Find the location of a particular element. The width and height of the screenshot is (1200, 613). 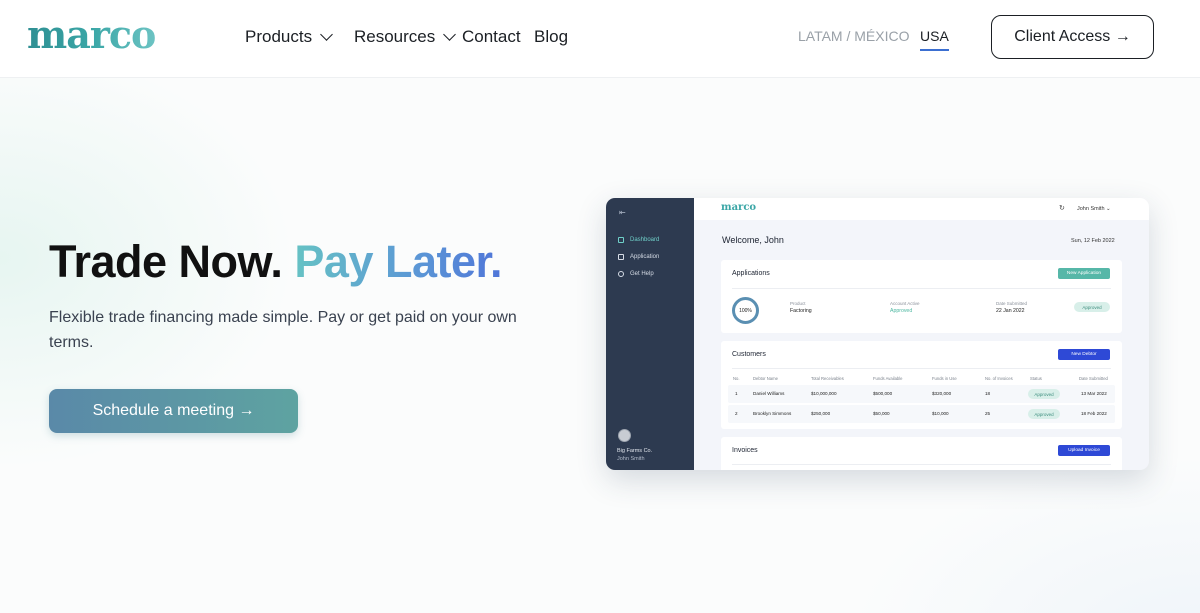

new-debtor-button: New Debtor is located at coordinates (1084, 354).